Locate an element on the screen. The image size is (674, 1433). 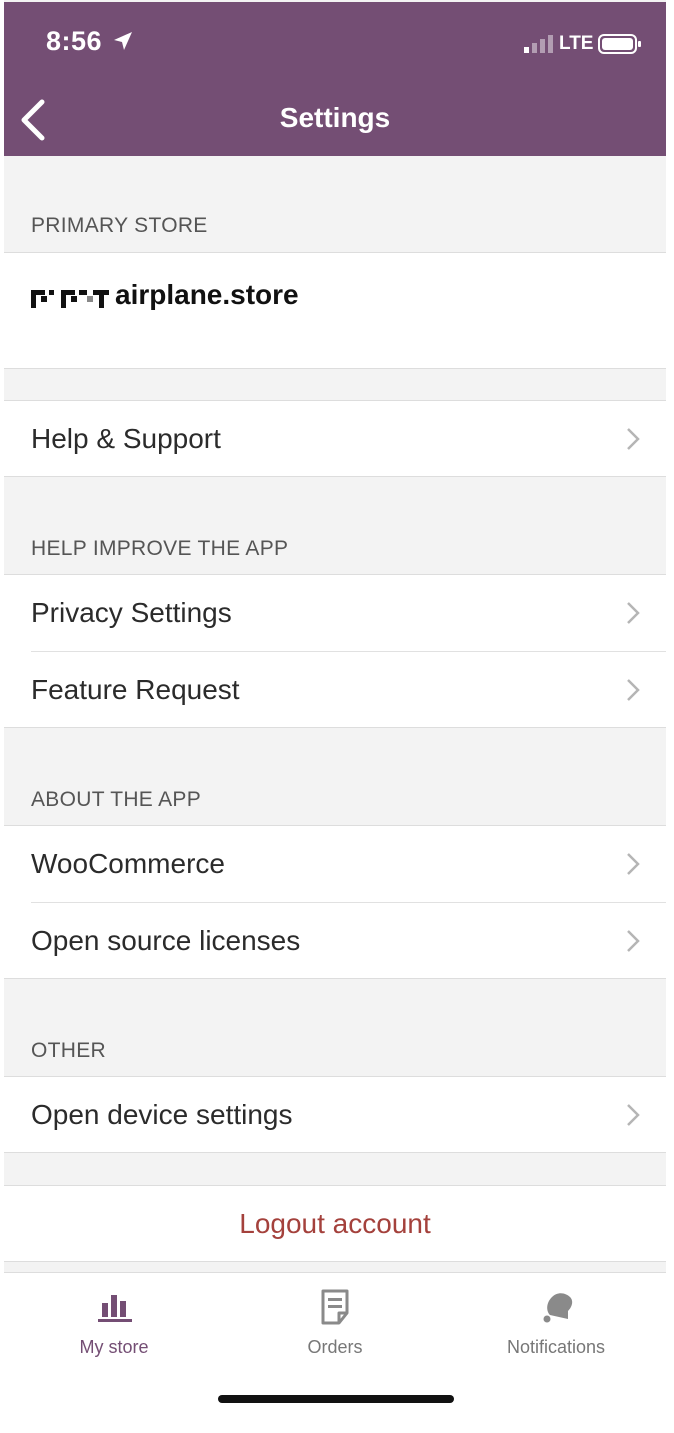
open-device-settings-row: Open device settings is located at coordinates (335, 1114).